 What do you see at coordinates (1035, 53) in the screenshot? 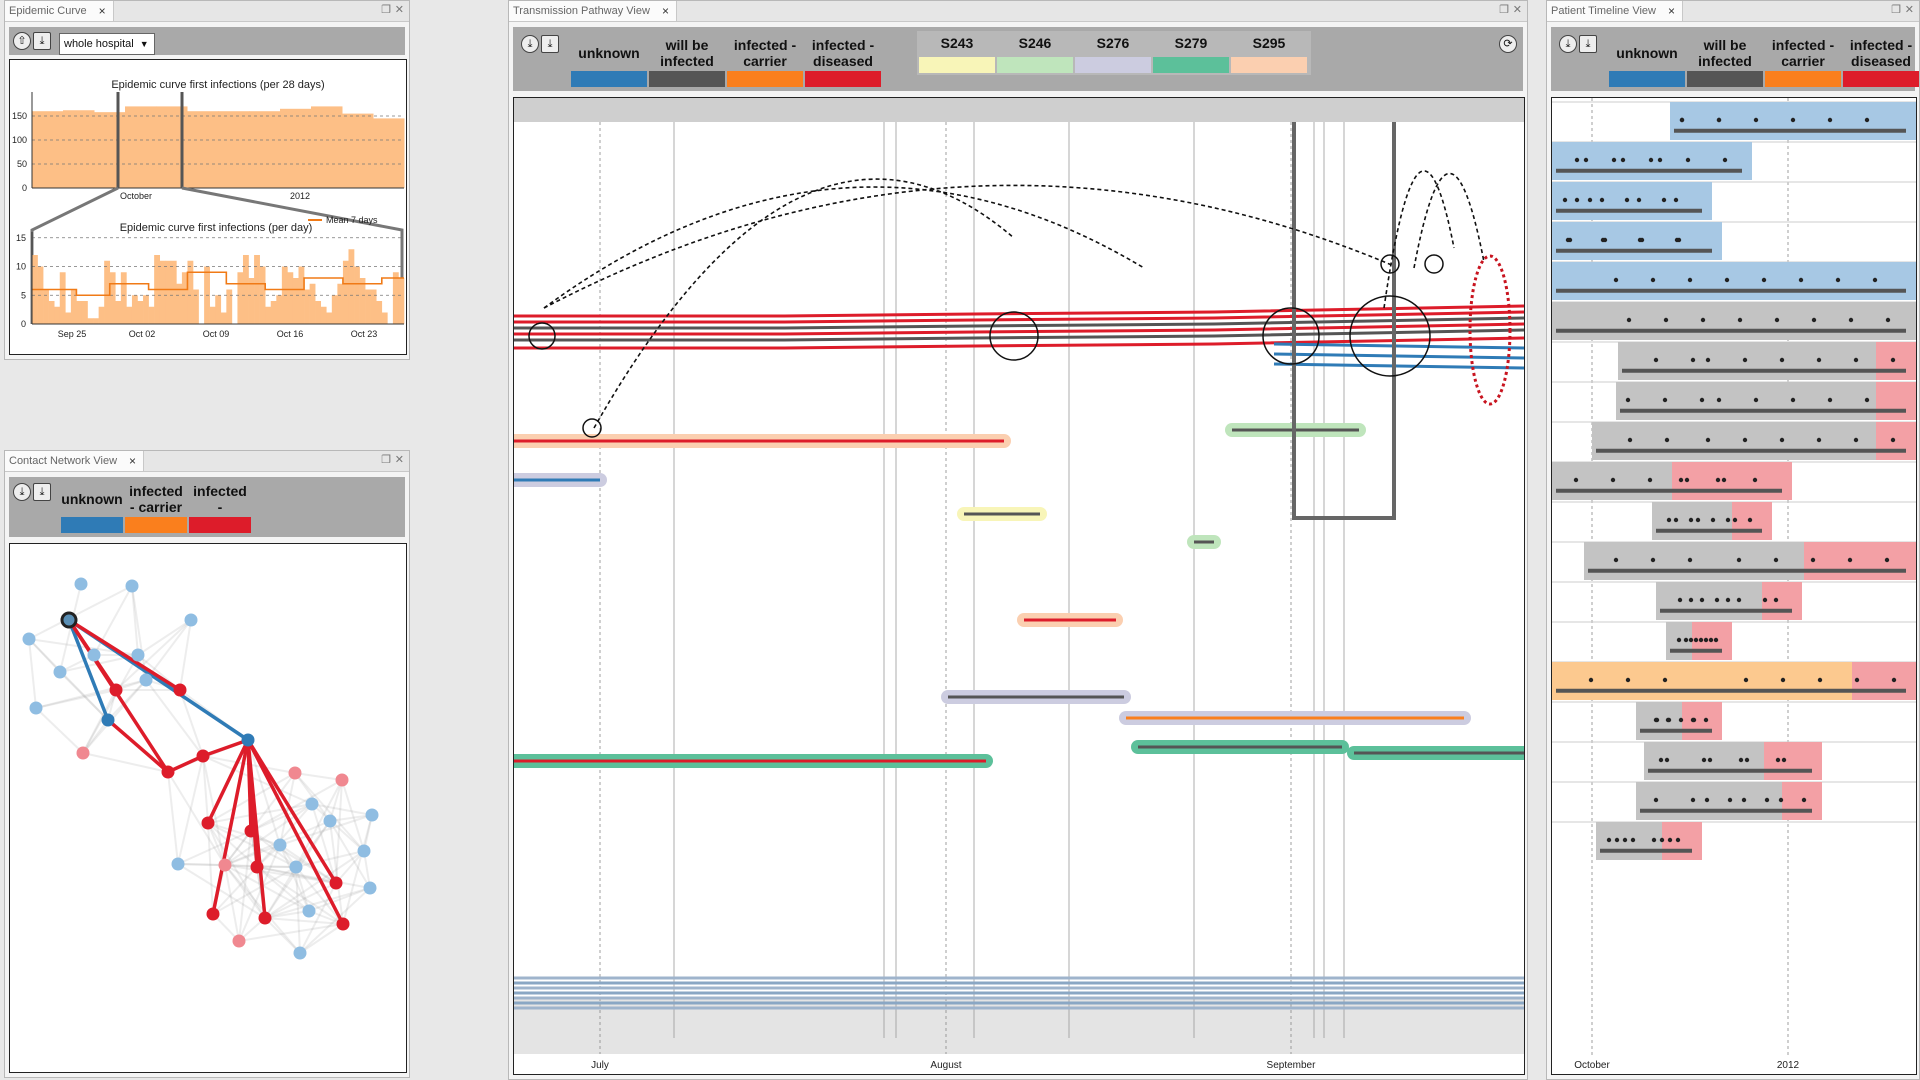
I see `legend-station-s246: S246` at bounding box center [1035, 53].